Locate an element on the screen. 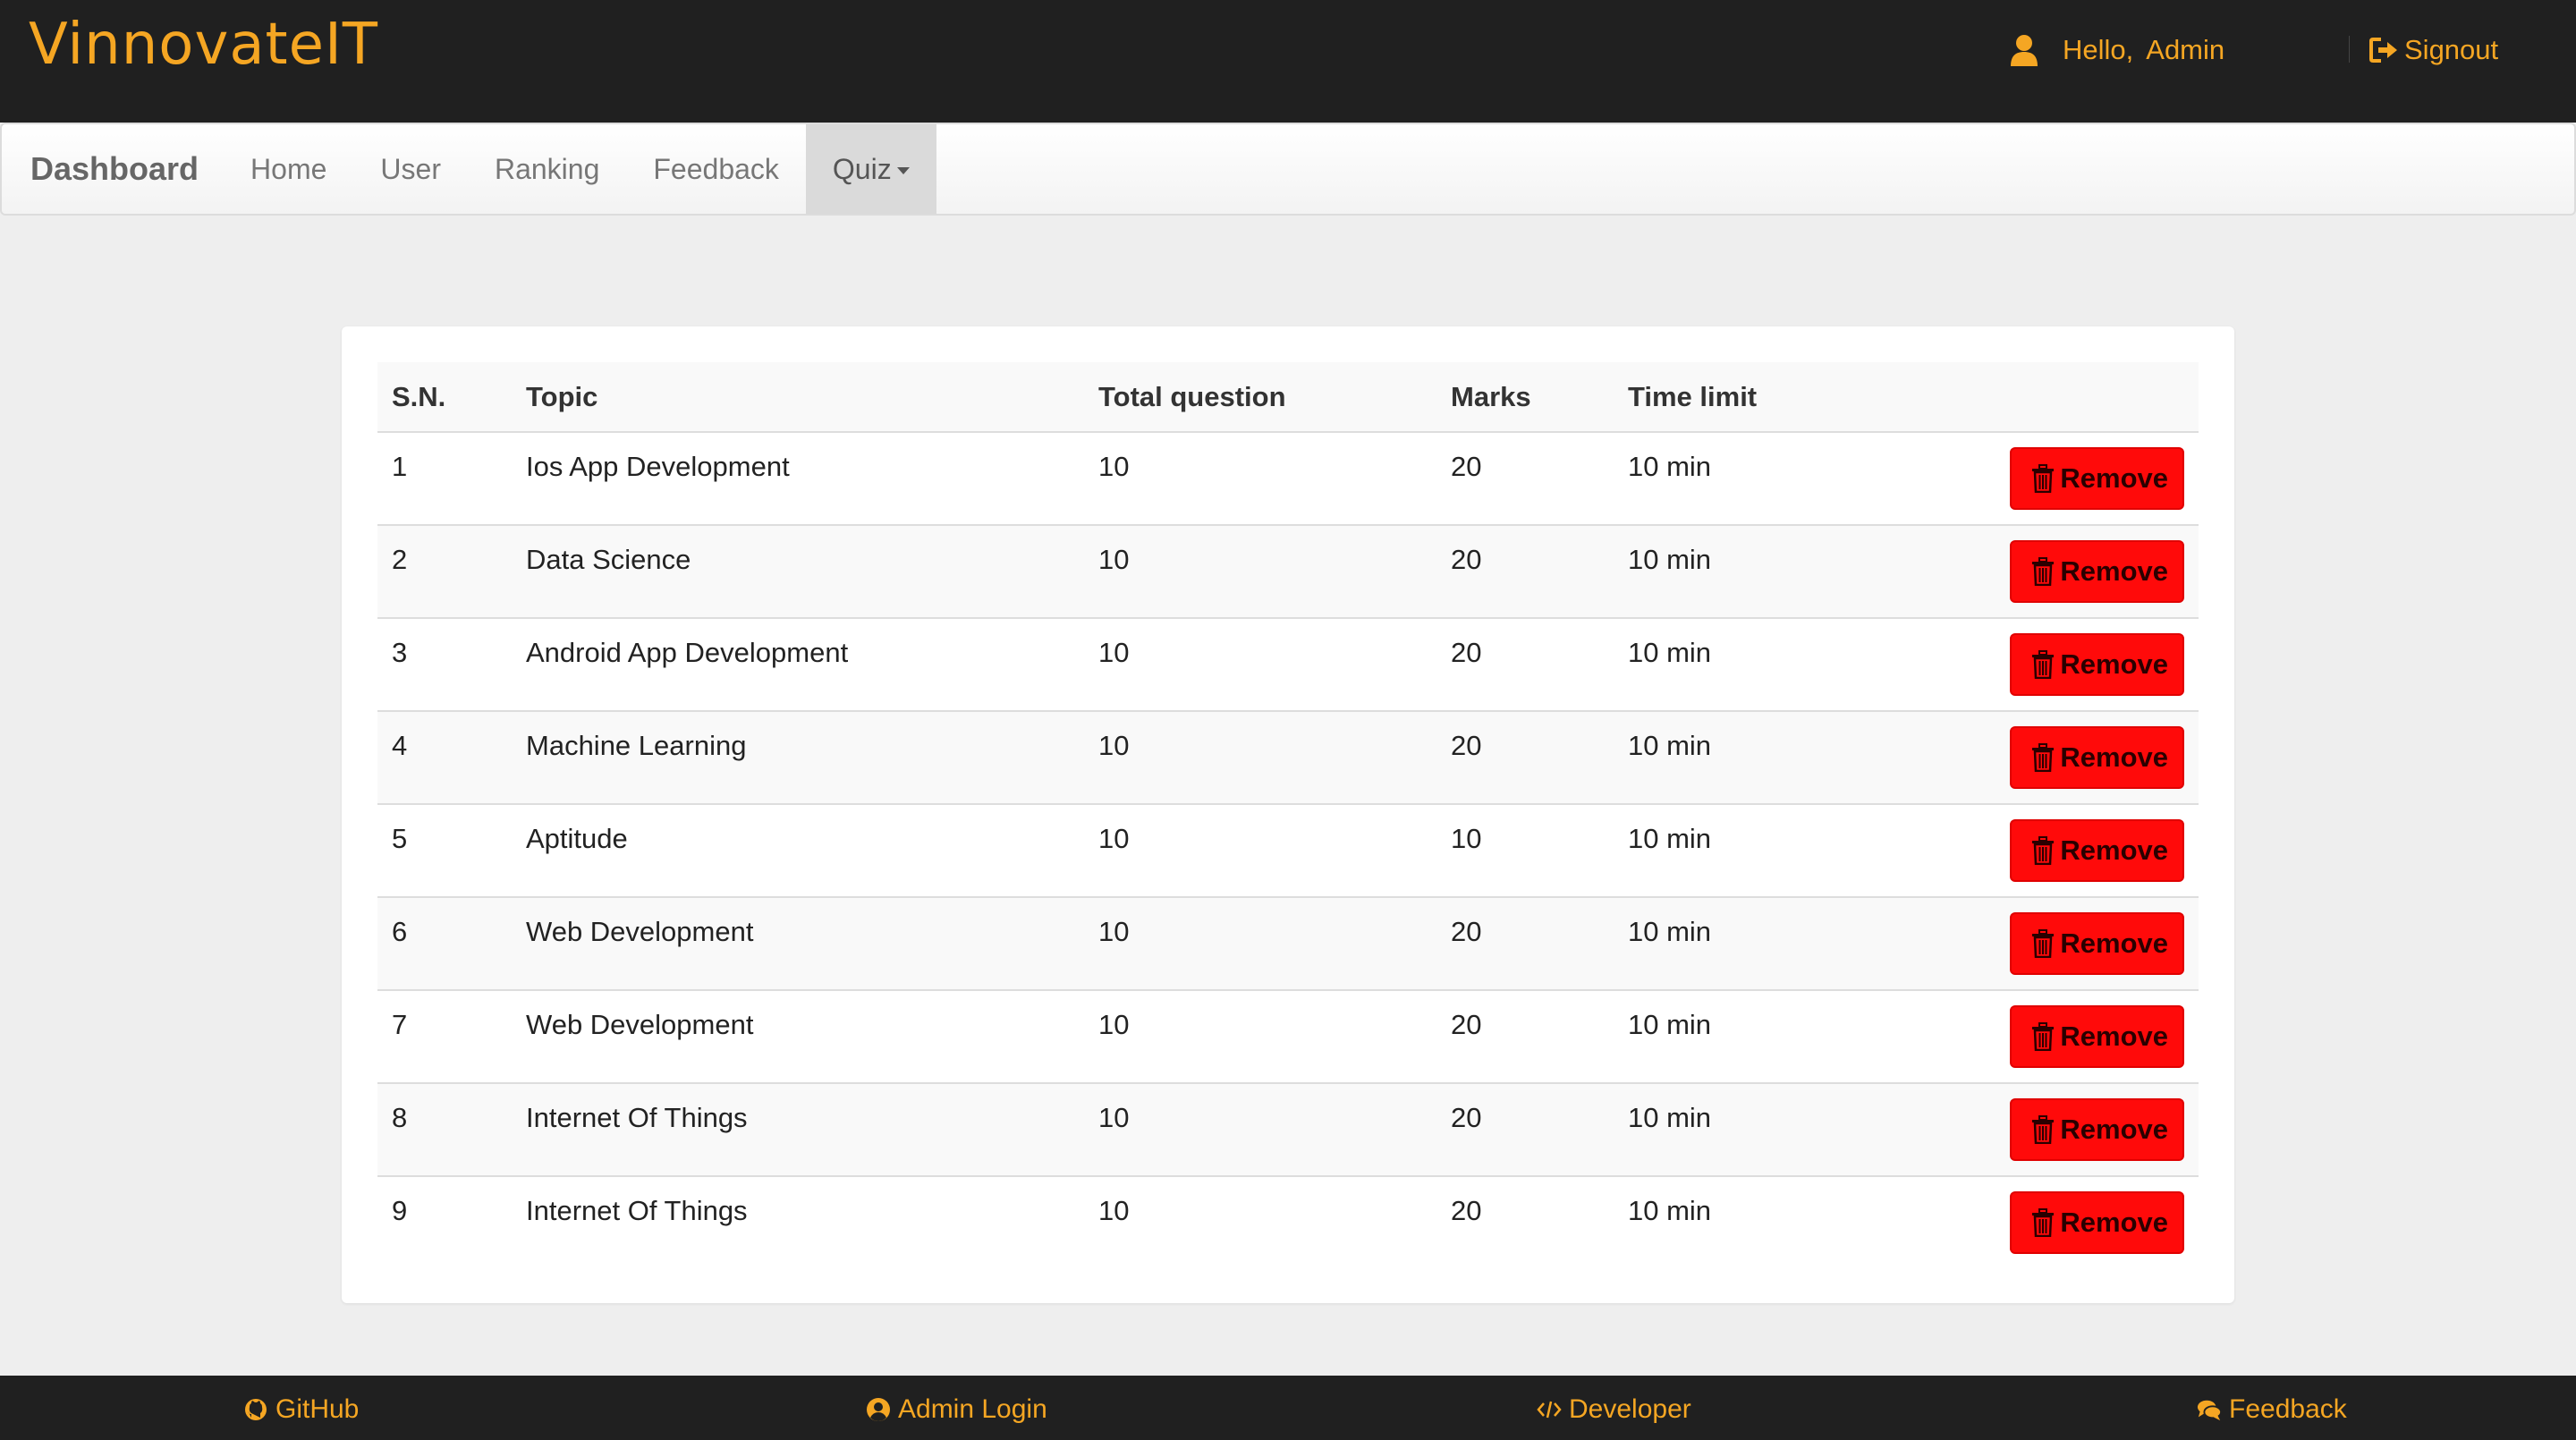 The image size is (2576, 1440). header-time-limit: Time limit is located at coordinates (1748, 398).